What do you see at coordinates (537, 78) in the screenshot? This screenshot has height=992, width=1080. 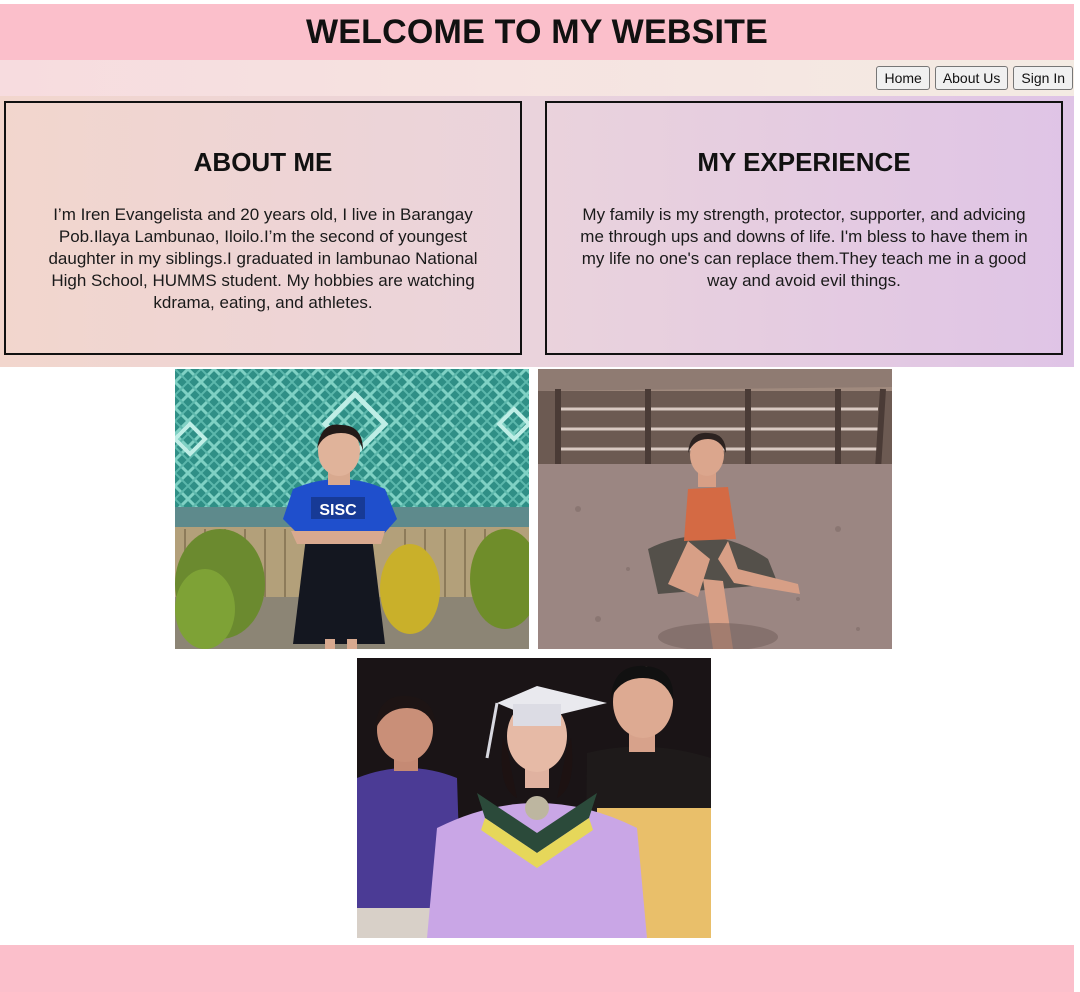 I see `navbar: Home About Us Sign In` at bounding box center [537, 78].